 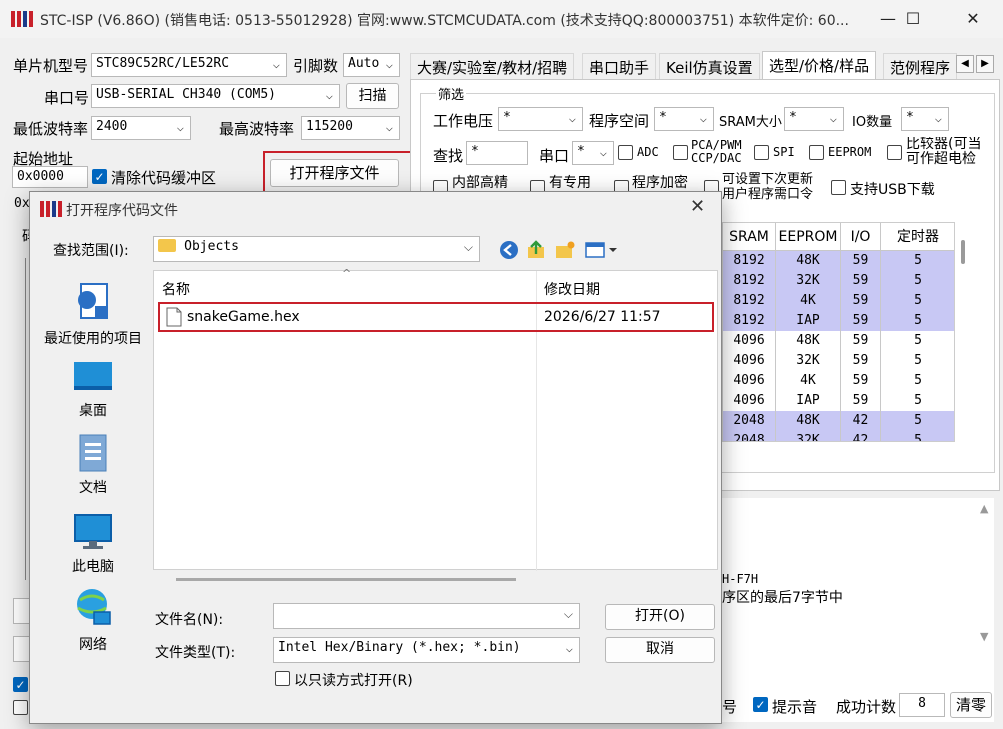 What do you see at coordinates (944, 144) in the screenshot?
I see `comparator-label-line1: 比较器(可当` at bounding box center [944, 144].